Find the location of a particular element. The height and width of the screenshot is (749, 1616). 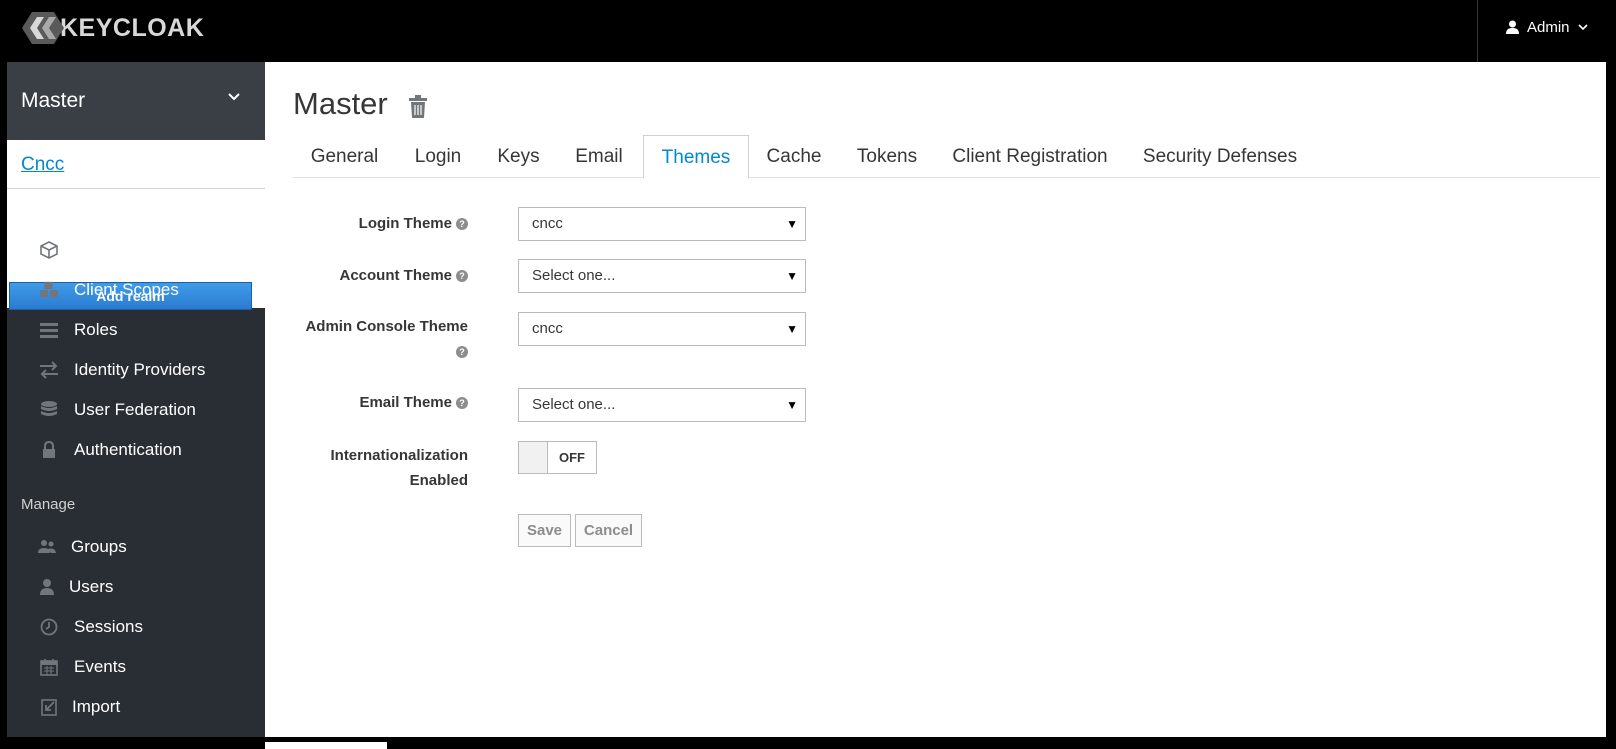

sidebar-item-authentication: Authentication is located at coordinates (136, 450).